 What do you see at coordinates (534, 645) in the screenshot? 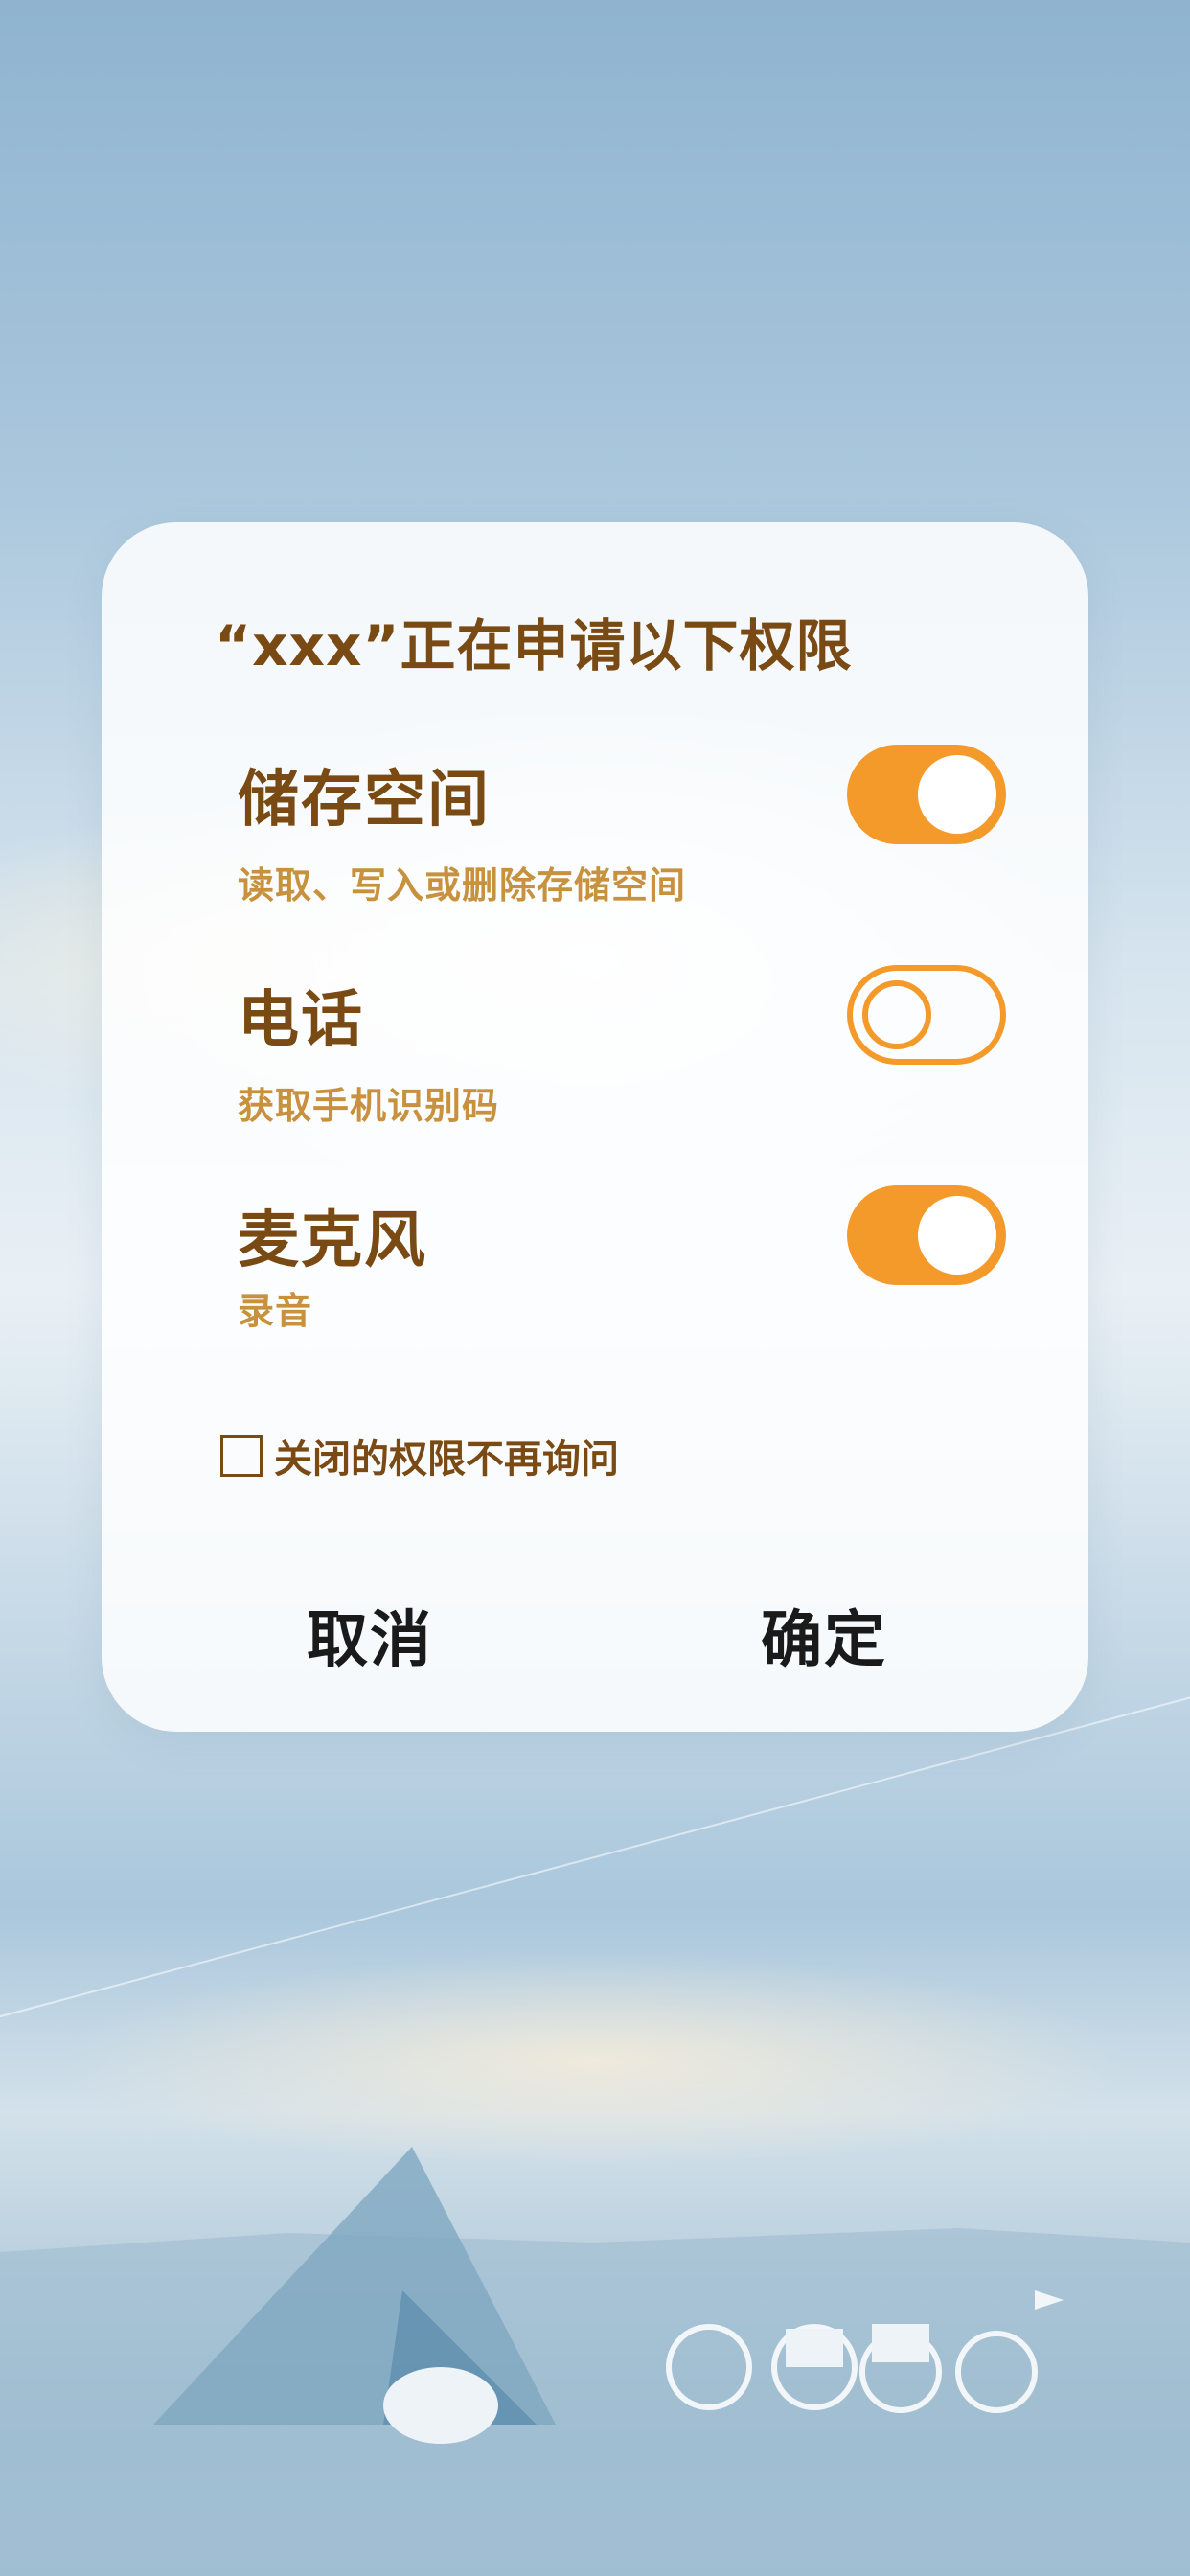
I see `dialog-title: “xxx”正在申请以下权限` at bounding box center [534, 645].